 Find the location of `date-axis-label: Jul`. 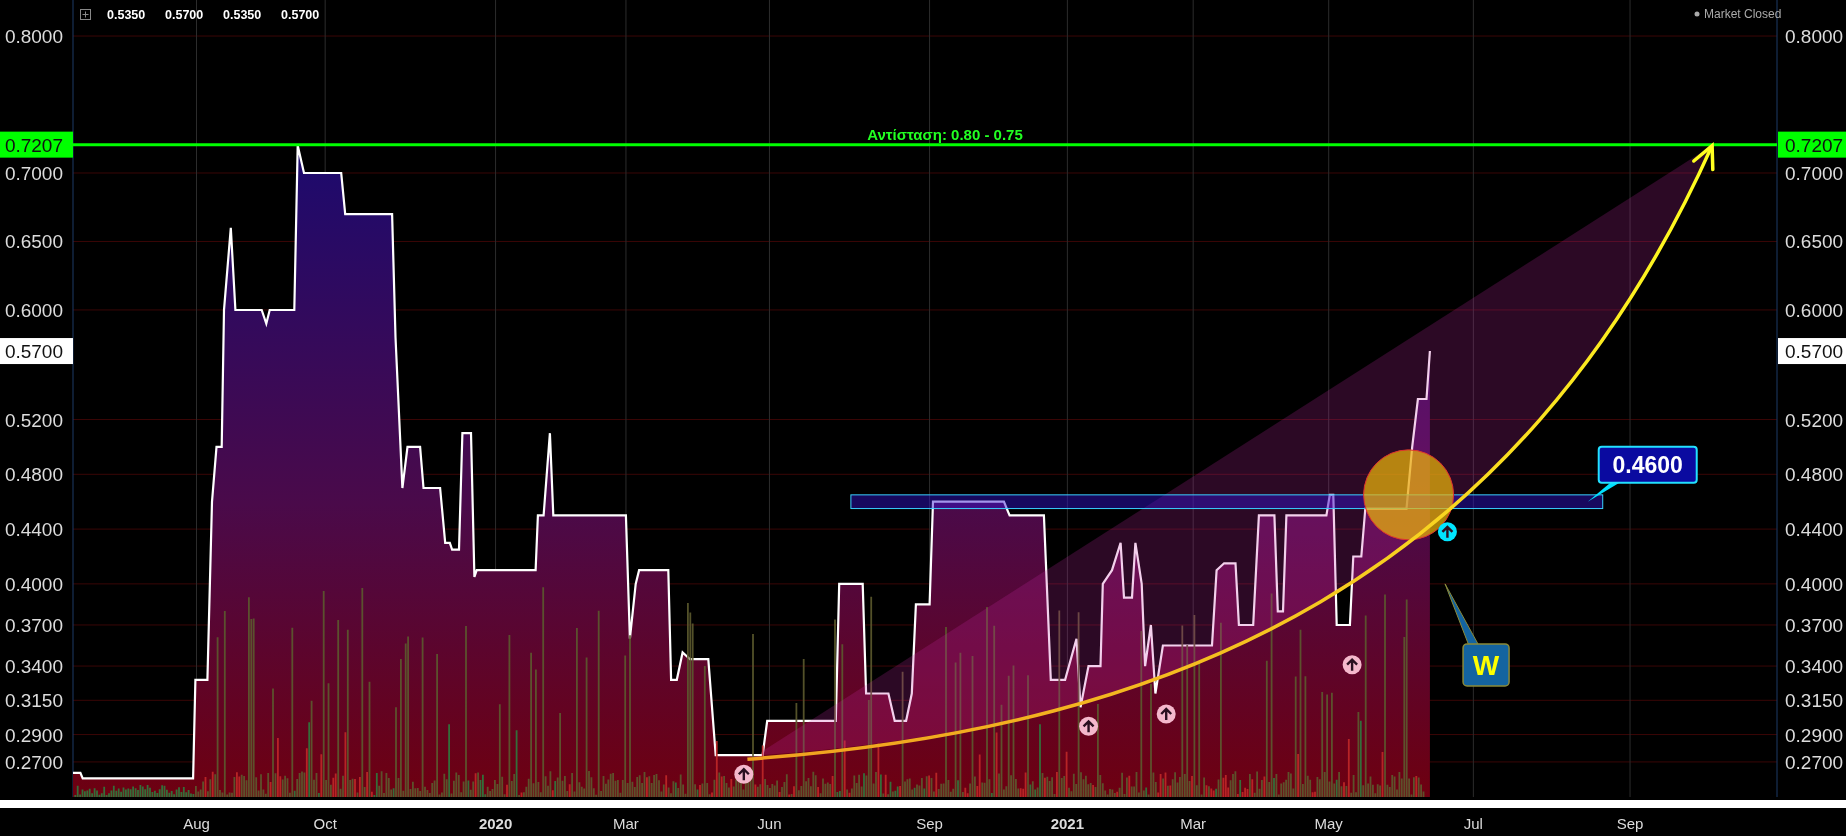

date-axis-label: Jul is located at coordinates (1473, 823).